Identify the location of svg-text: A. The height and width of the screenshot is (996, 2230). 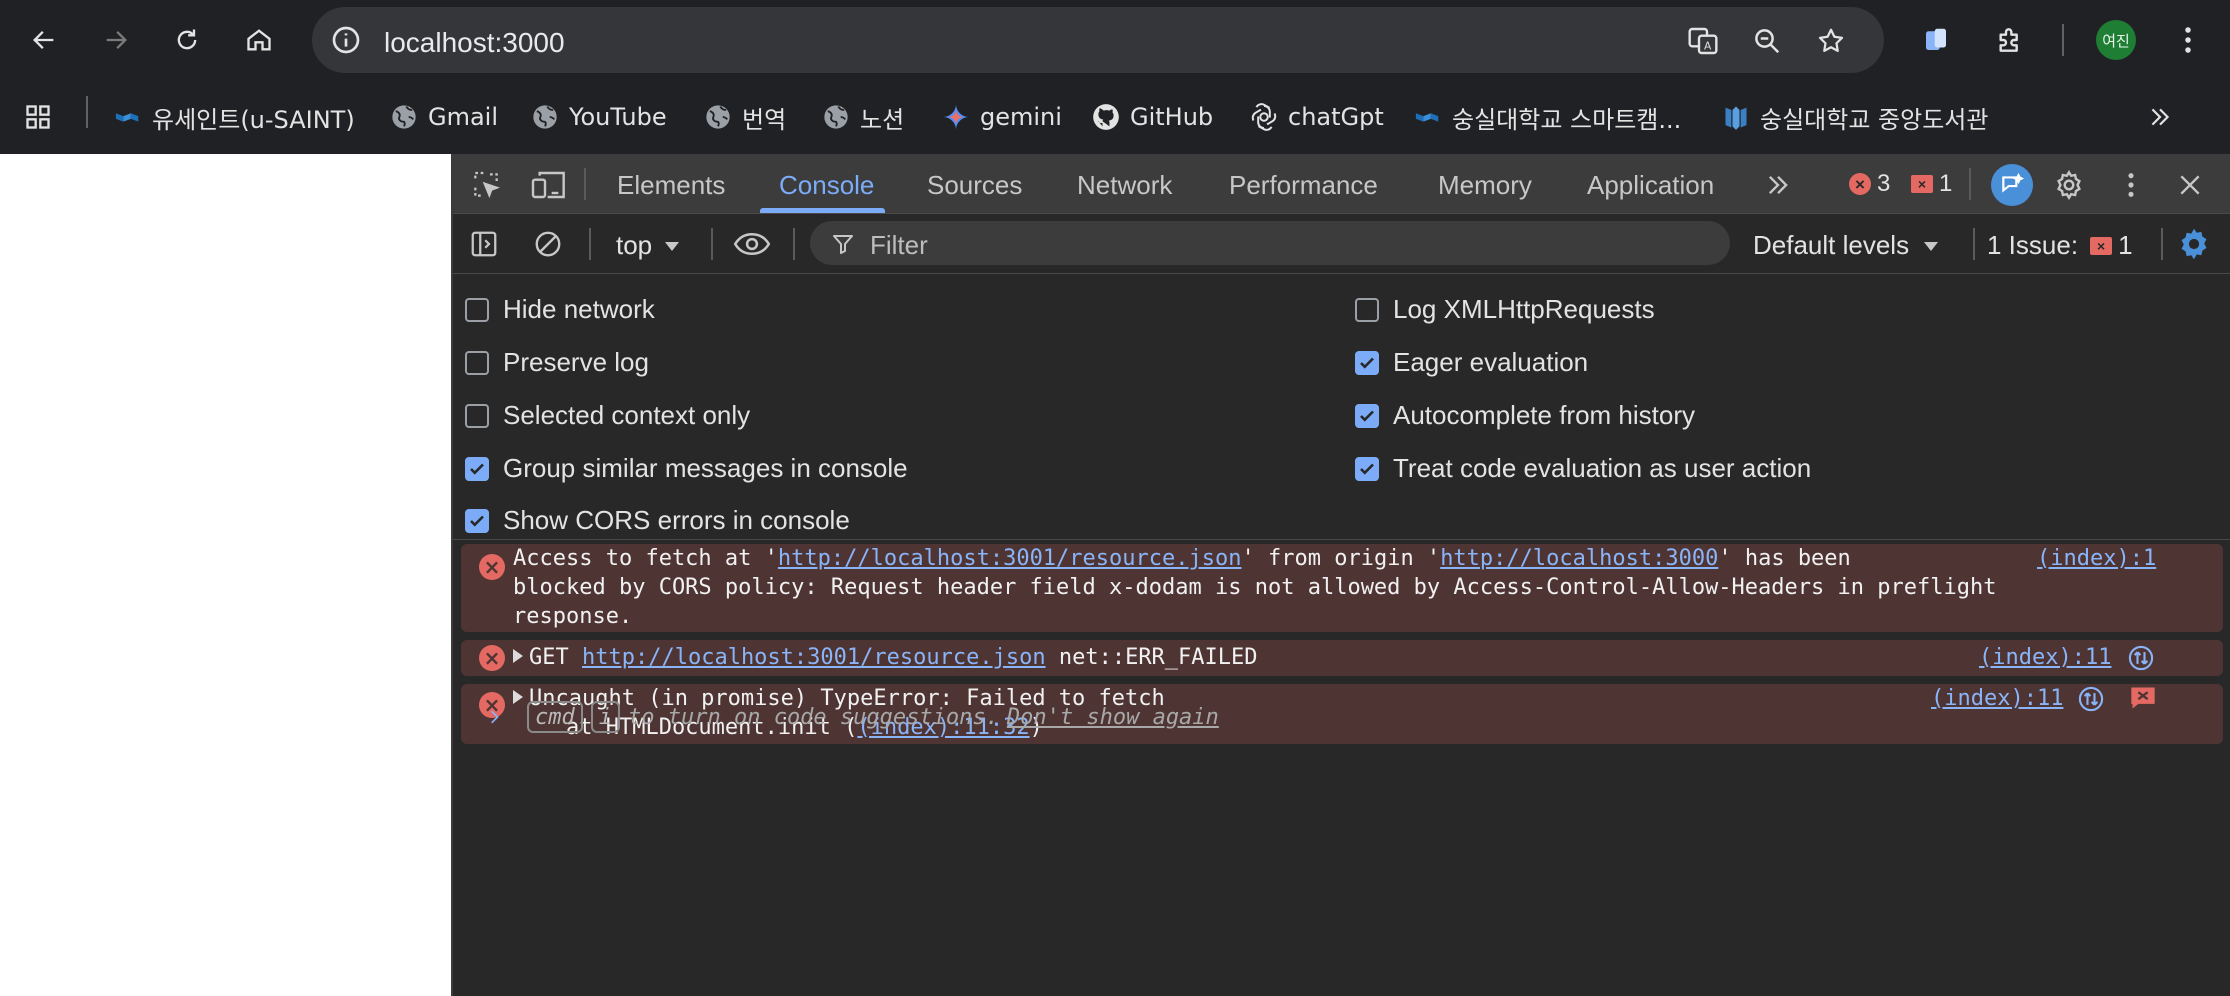
(1708, 46).